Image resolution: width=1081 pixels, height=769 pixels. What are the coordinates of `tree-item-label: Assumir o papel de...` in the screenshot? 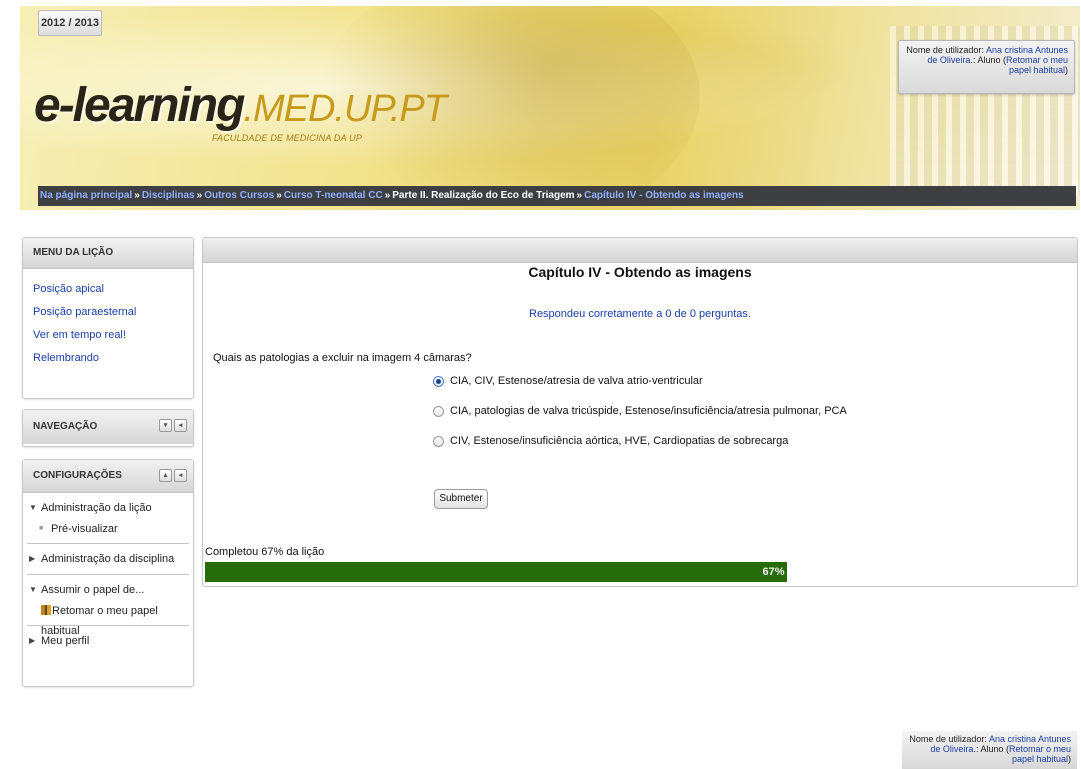 It's located at (93, 590).